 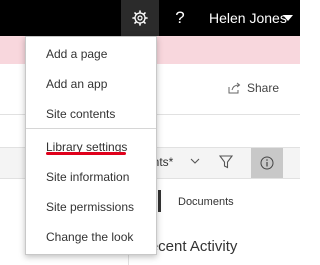 What do you see at coordinates (91, 114) in the screenshot?
I see `menu-item-site-contents: Site contents` at bounding box center [91, 114].